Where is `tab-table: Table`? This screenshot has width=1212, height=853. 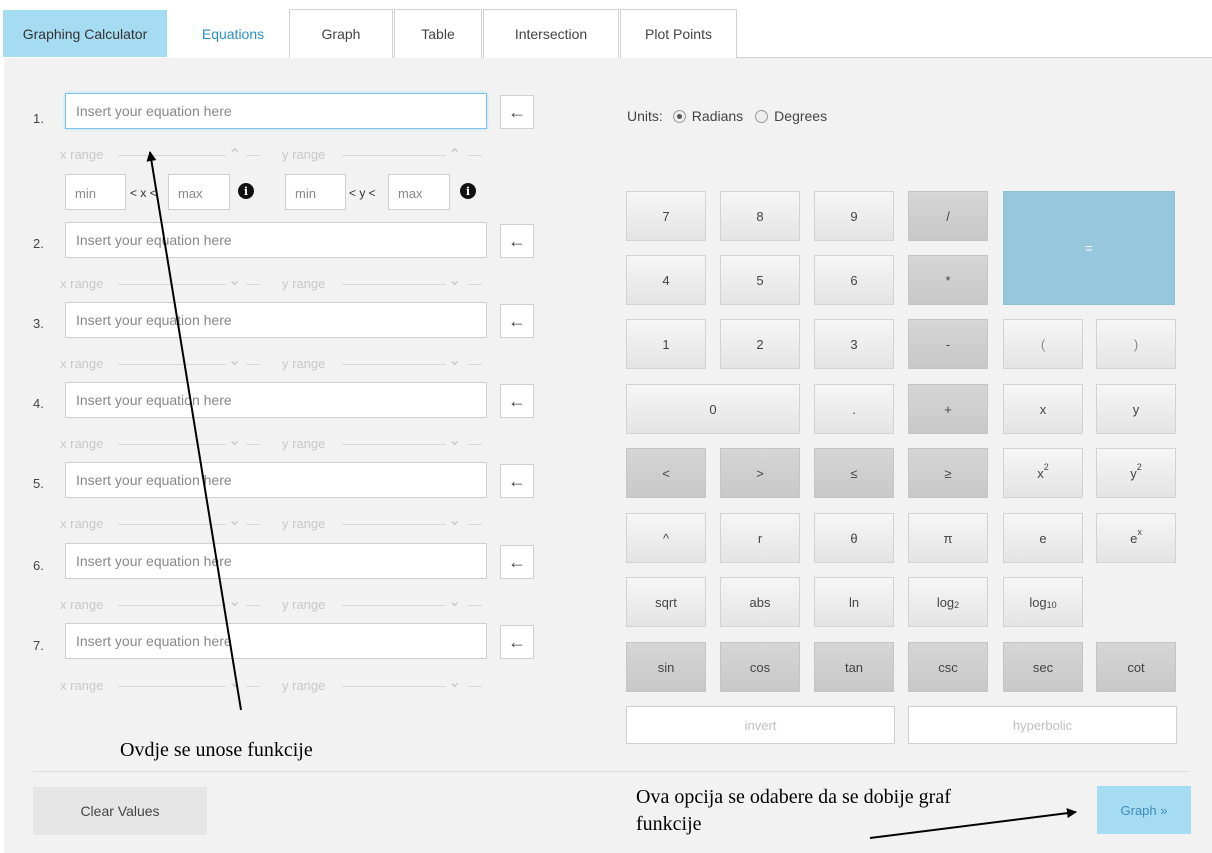 tab-table: Table is located at coordinates (438, 33).